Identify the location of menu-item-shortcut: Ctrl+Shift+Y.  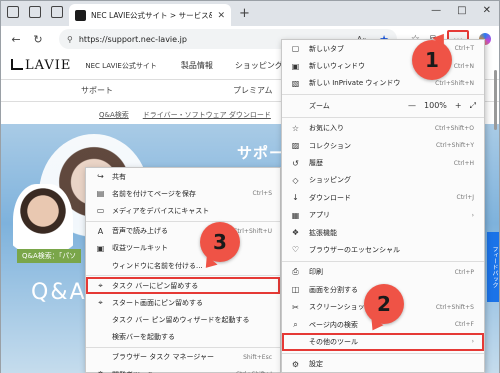
(454, 146).